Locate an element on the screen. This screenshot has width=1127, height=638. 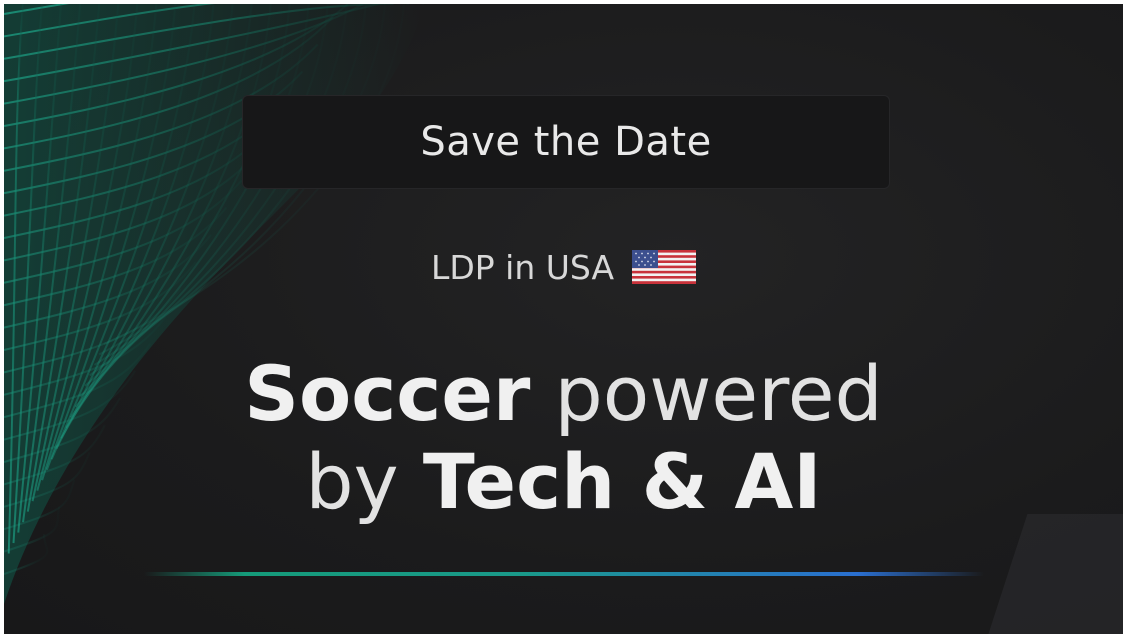
headline-line-2: by Tech & AI is located at coordinates (563, 482).